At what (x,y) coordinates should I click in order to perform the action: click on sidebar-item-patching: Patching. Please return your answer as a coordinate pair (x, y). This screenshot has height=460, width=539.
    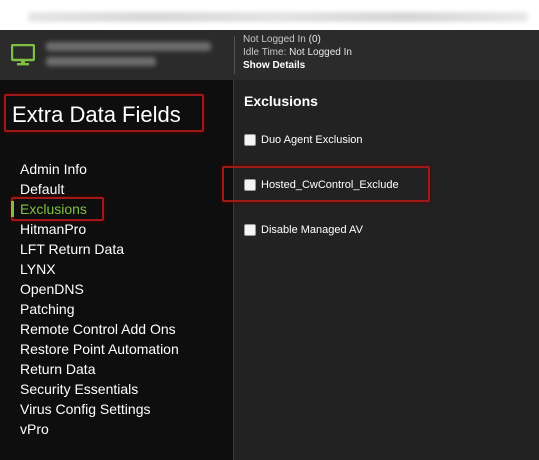
    Looking at the image, I should click on (99, 309).